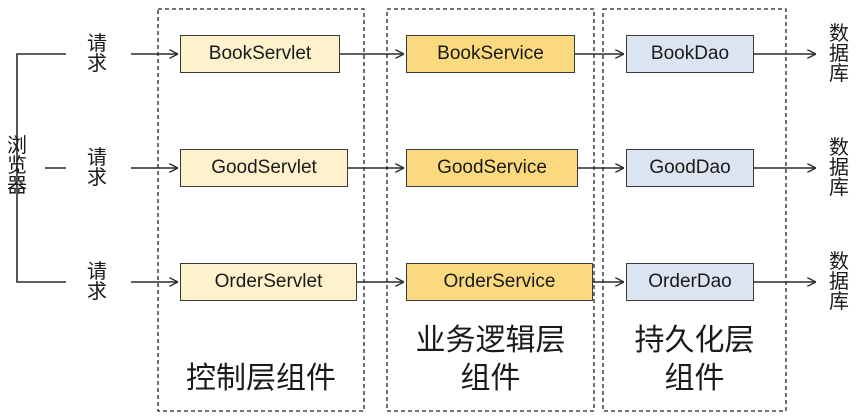 The width and height of the screenshot is (864, 417). What do you see at coordinates (690, 54) in the screenshot?
I see `dao-node-book: BookDao` at bounding box center [690, 54].